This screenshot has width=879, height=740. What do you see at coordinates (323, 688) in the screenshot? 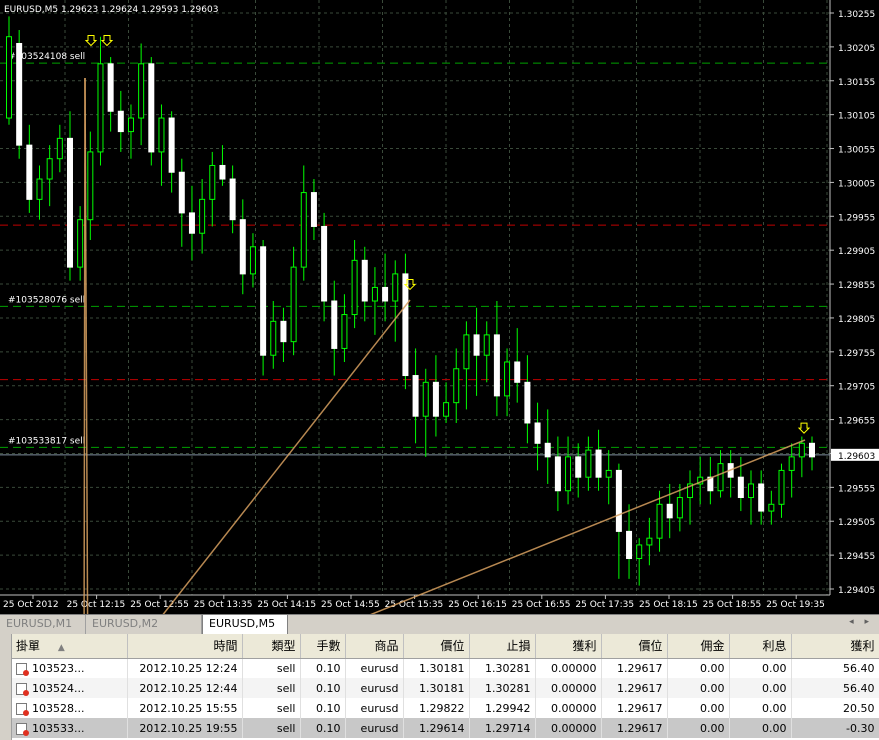
I see `cell-lots: 0.10` at bounding box center [323, 688].